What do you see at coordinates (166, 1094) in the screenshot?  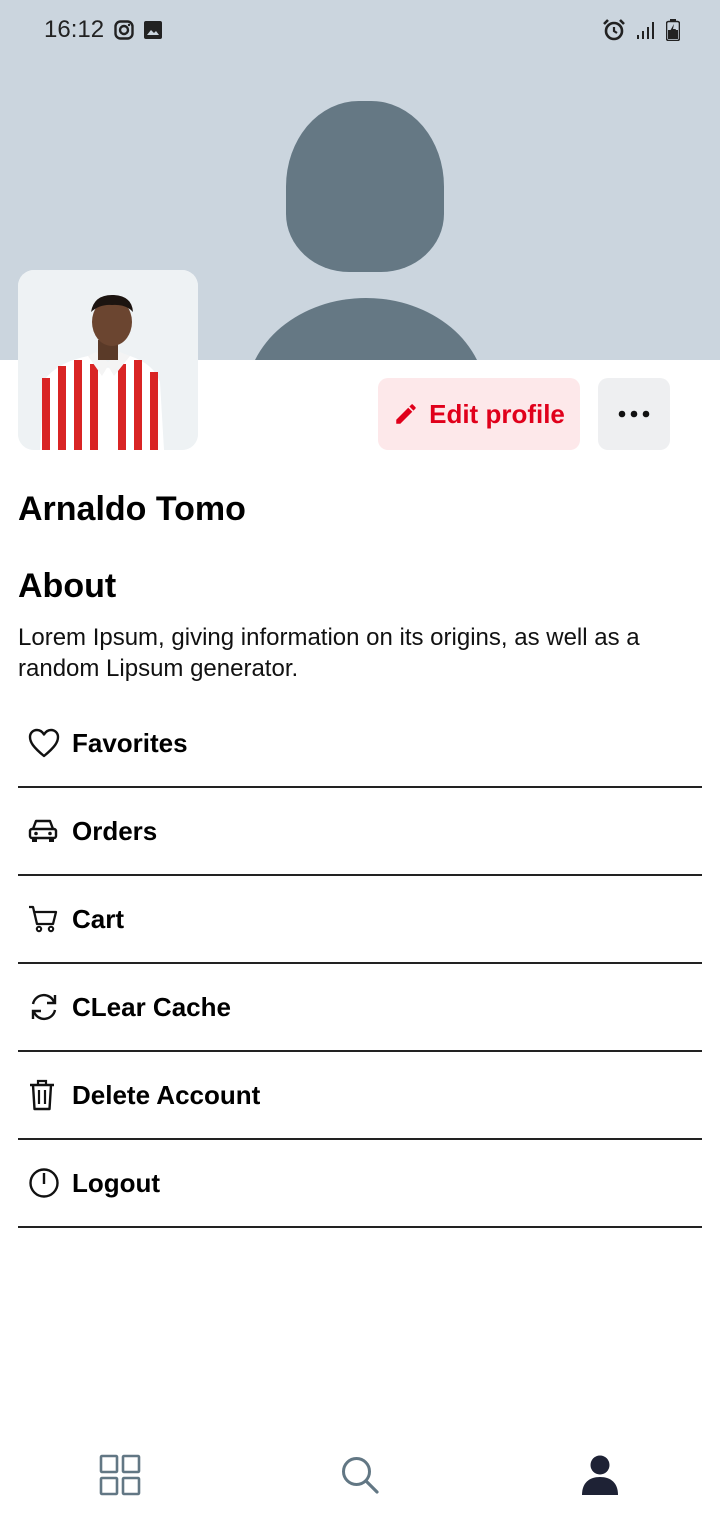 I see `menu-item-label: Delete Account` at bounding box center [166, 1094].